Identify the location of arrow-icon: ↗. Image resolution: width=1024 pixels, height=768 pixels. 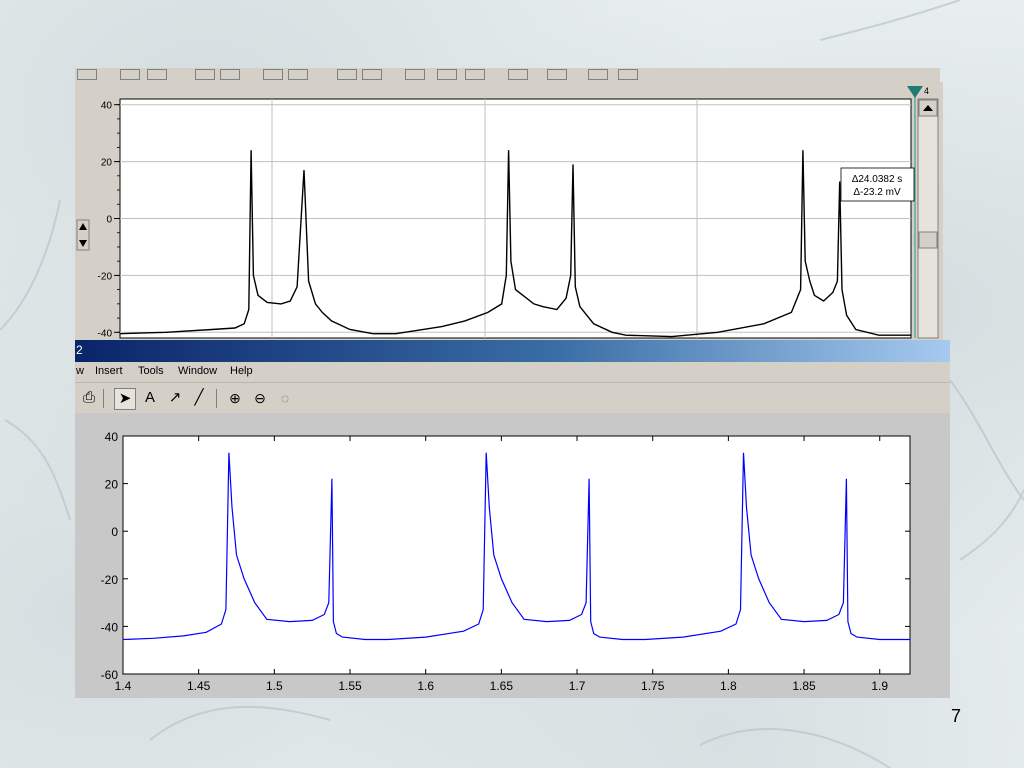
(175, 398).